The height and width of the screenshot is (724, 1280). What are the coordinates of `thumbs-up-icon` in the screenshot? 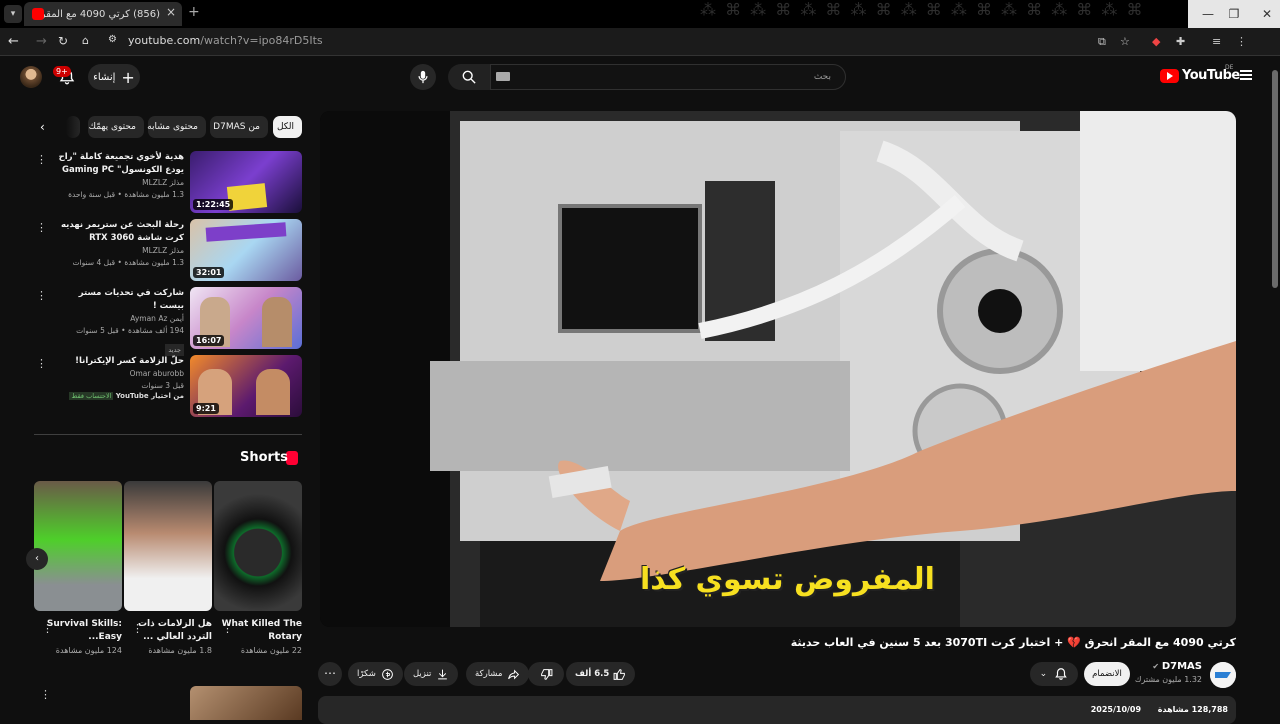 It's located at (619, 674).